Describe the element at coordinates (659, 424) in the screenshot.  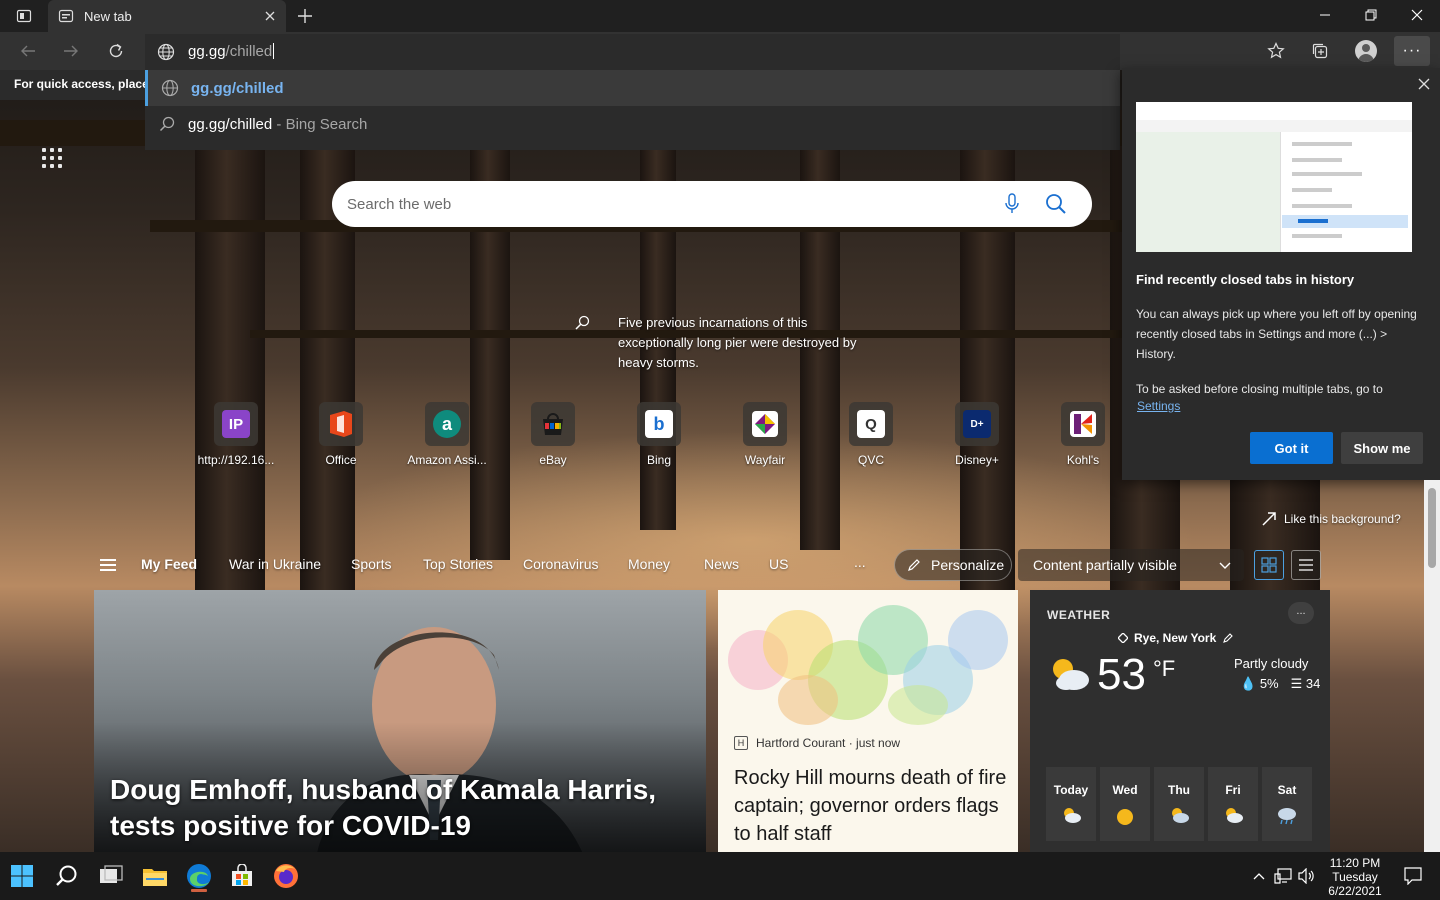
I see `bing-icon: b` at that location.